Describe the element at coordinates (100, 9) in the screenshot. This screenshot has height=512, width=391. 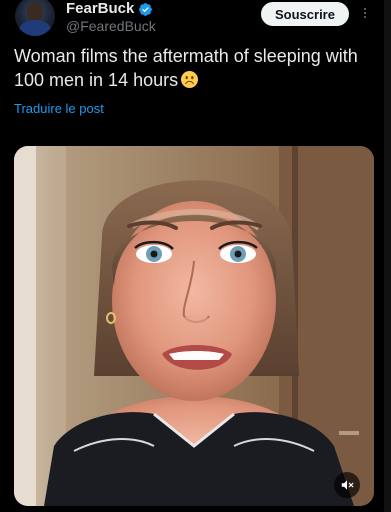
I see `display-name: FearBuck` at that location.